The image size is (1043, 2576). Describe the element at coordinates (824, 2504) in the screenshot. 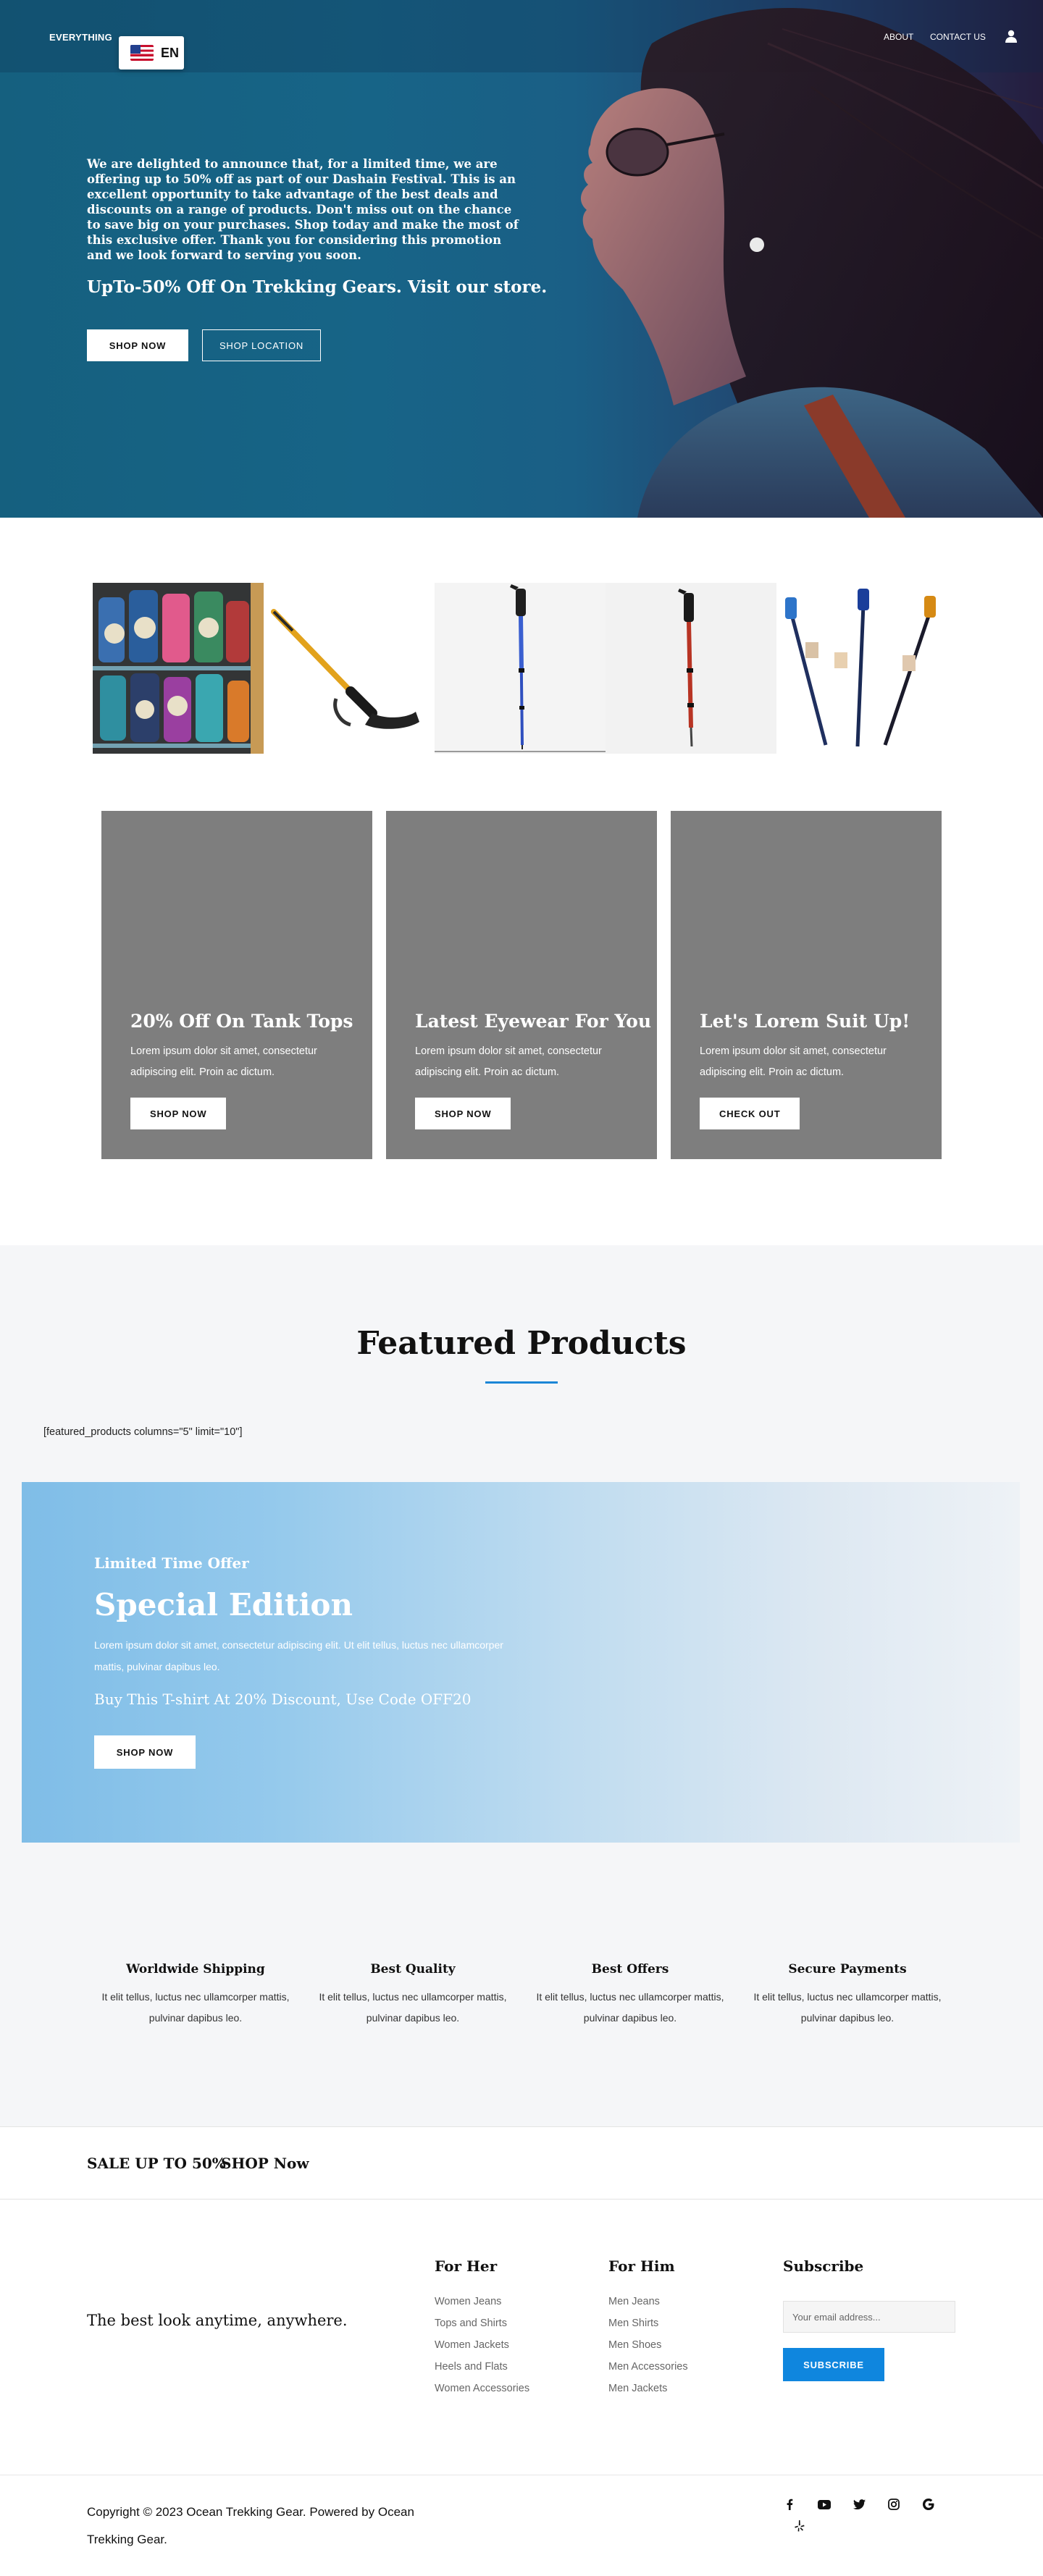

I see `youtube-icon` at that location.